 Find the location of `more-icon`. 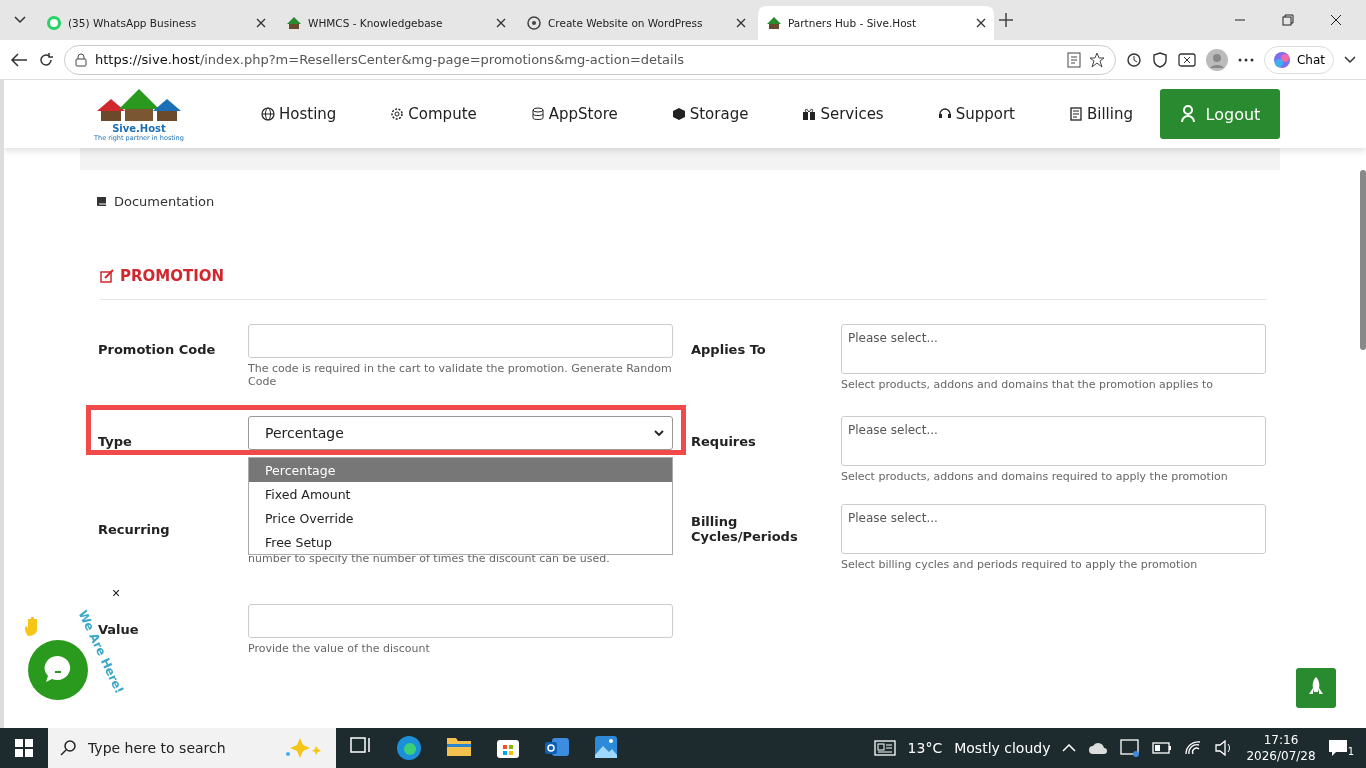

more-icon is located at coordinates (1245, 59).